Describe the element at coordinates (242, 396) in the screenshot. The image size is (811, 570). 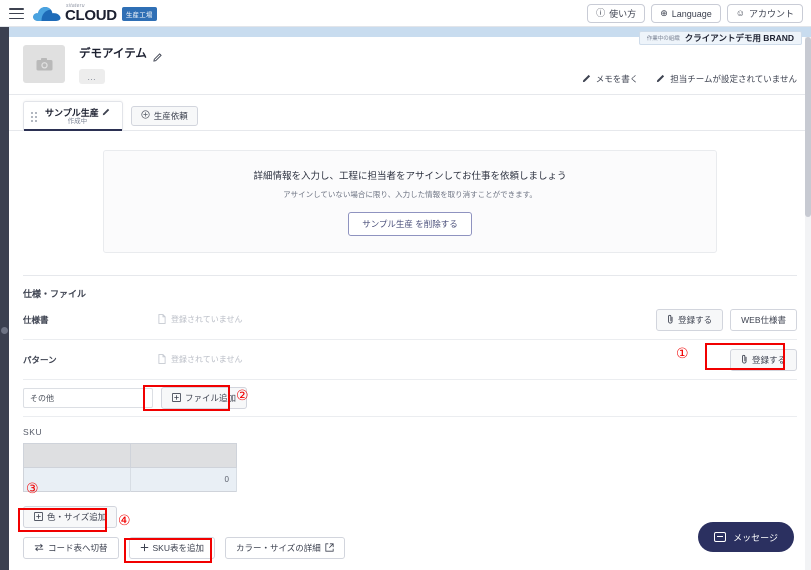
I see `annotation-number-2: ②` at that location.